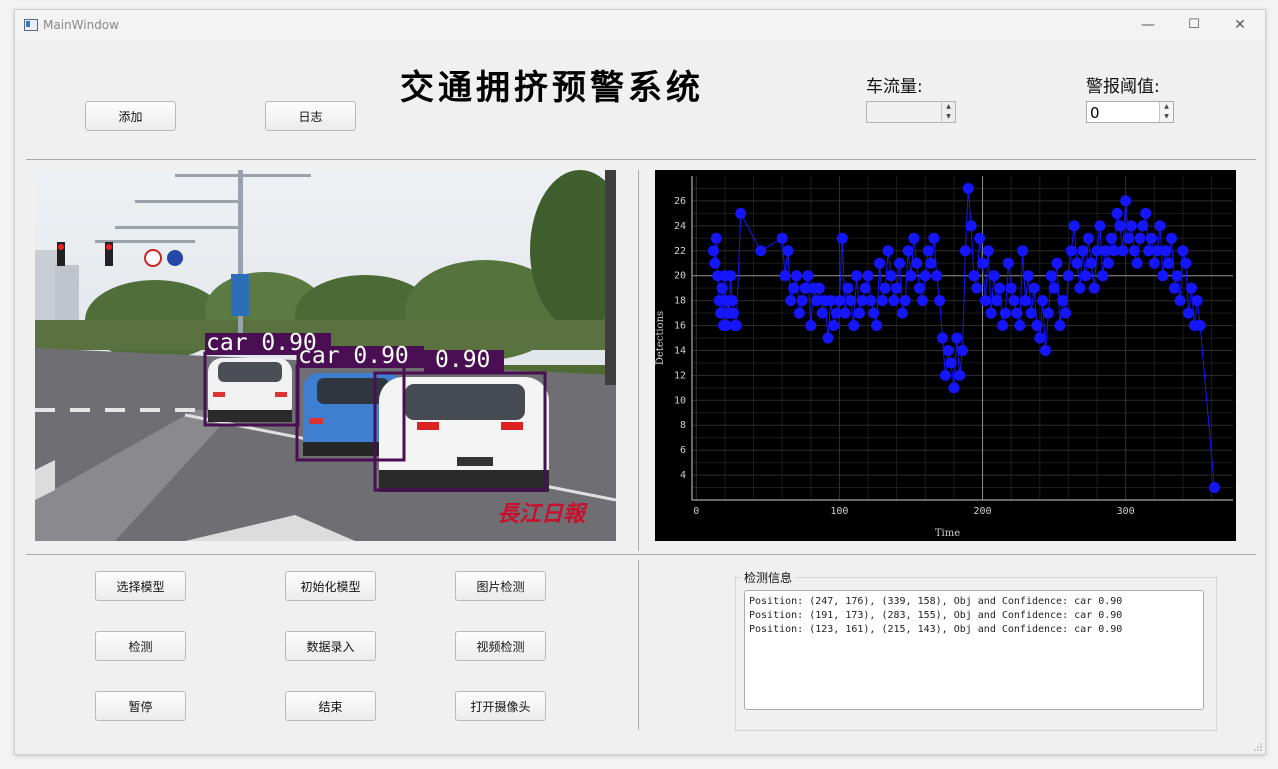  Describe the element at coordinates (680, 251) in the screenshot. I see `y-tick-label: 22` at that location.